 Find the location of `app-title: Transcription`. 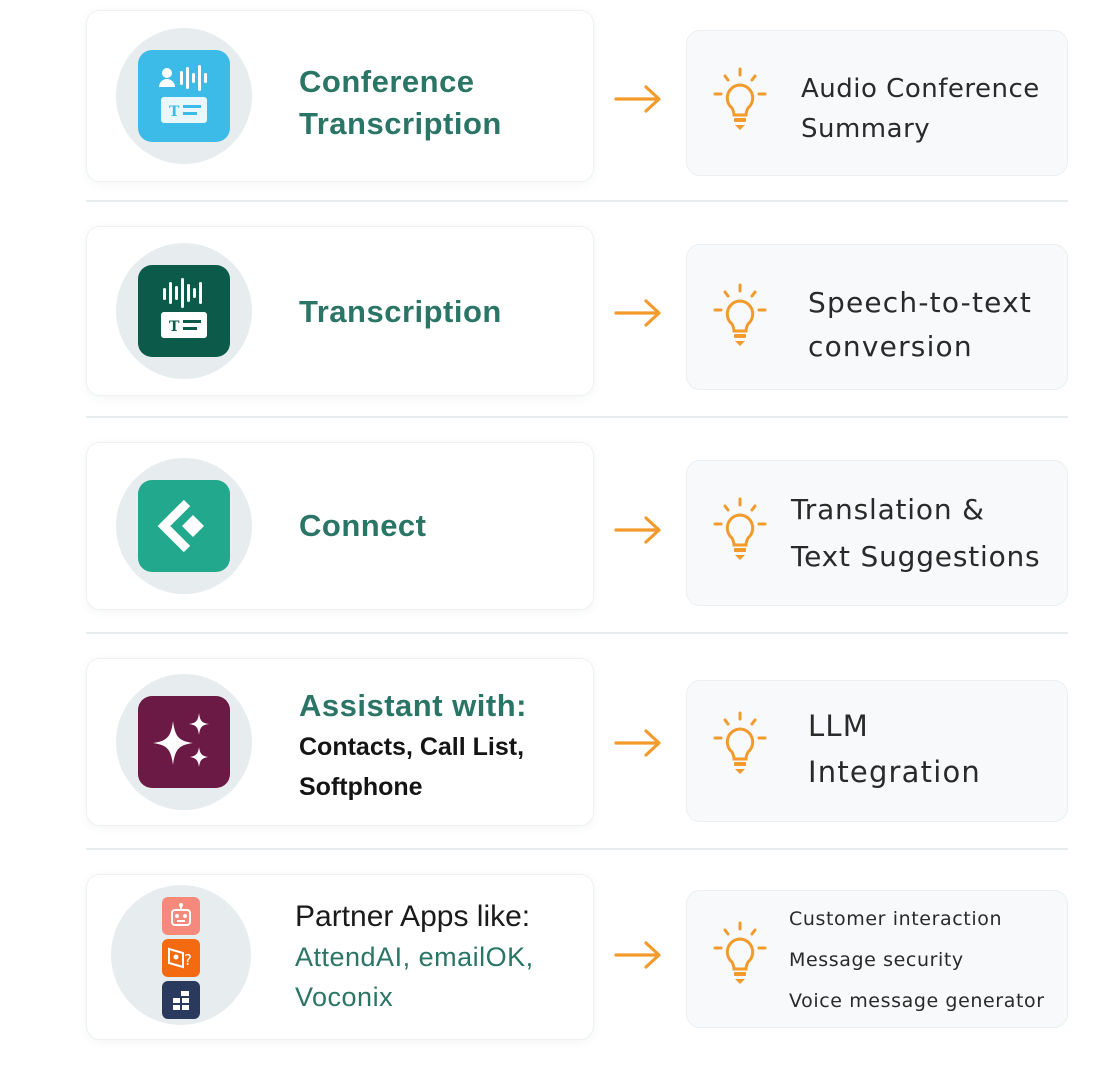

app-title: Transcription is located at coordinates (400, 312).